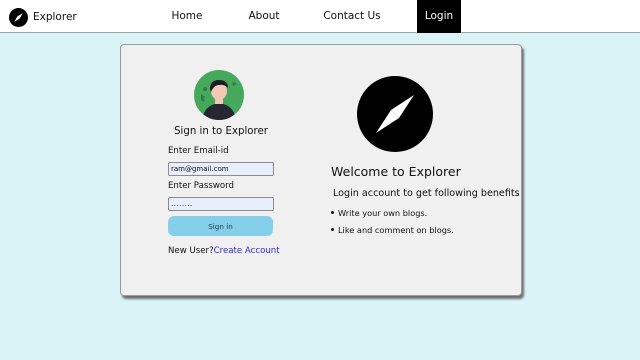  I want to click on benefit-text: Write your own blogs., so click(383, 213).